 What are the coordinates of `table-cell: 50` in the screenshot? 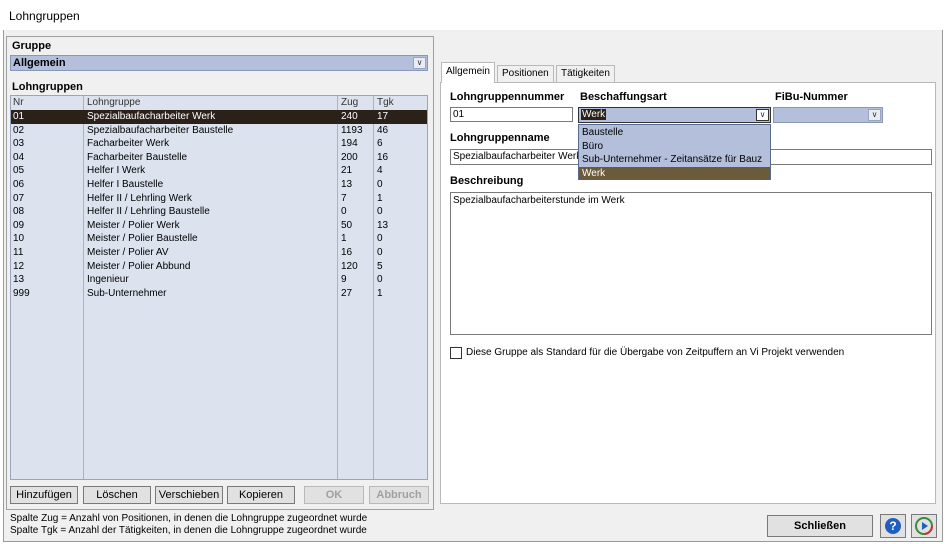 It's located at (347, 225).